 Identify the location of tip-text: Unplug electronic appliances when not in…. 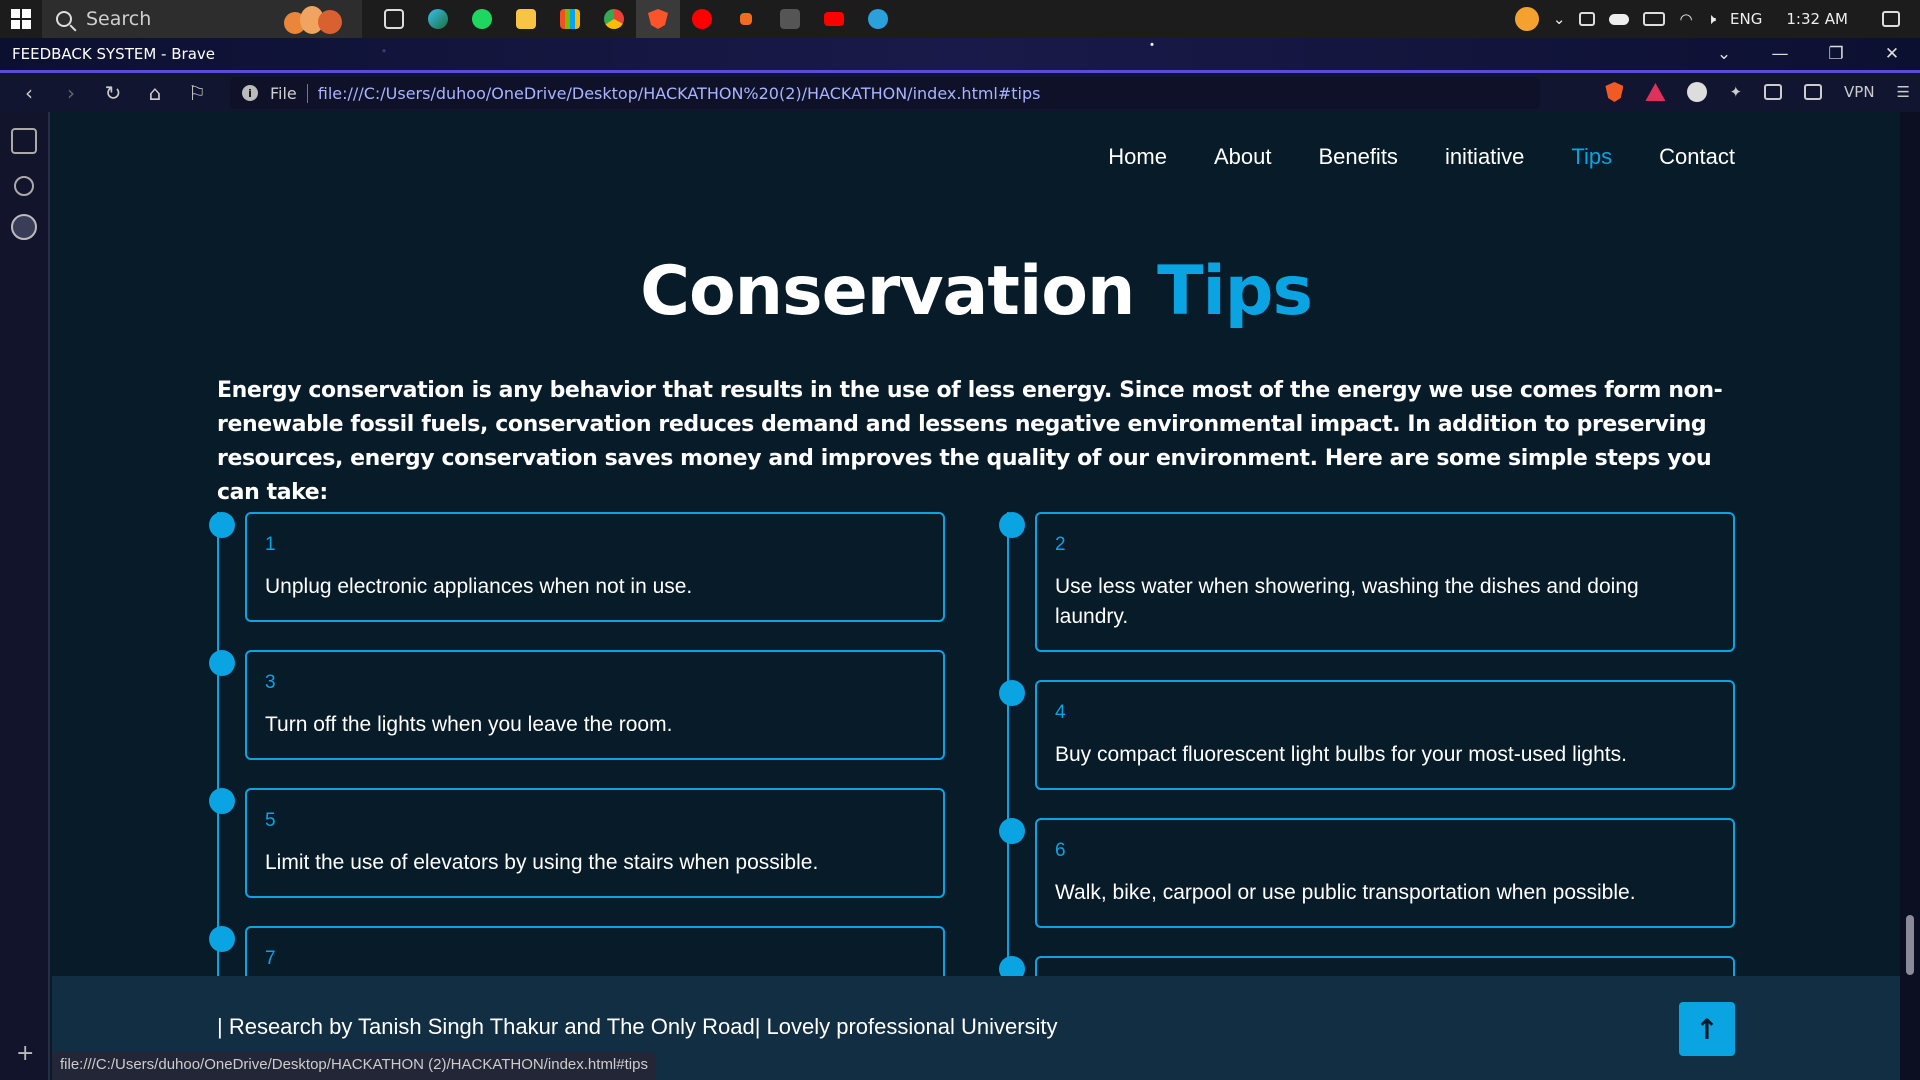
(479, 586).